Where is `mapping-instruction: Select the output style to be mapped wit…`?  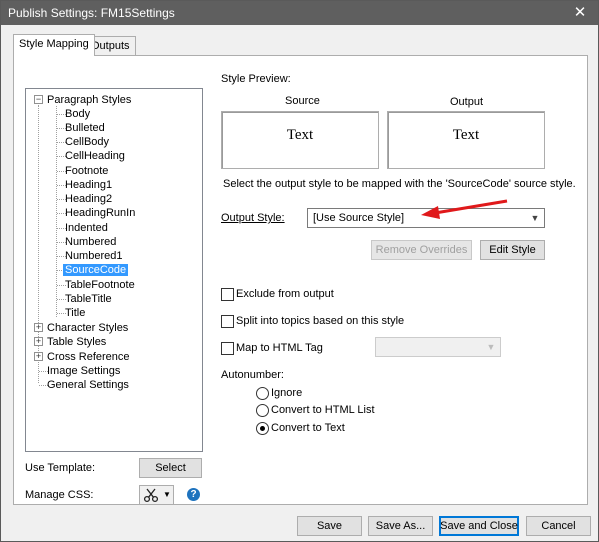
mapping-instruction: Select the output style to be mapped wit… is located at coordinates (399, 184).